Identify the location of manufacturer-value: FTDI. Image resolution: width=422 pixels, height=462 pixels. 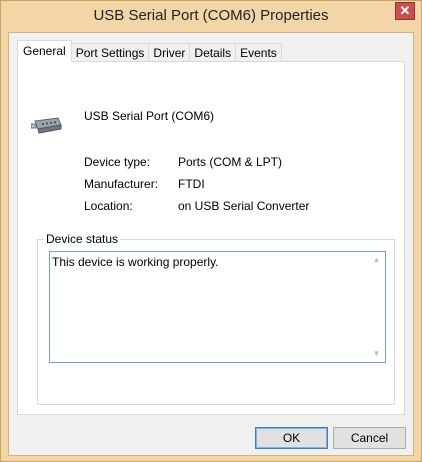
(191, 184).